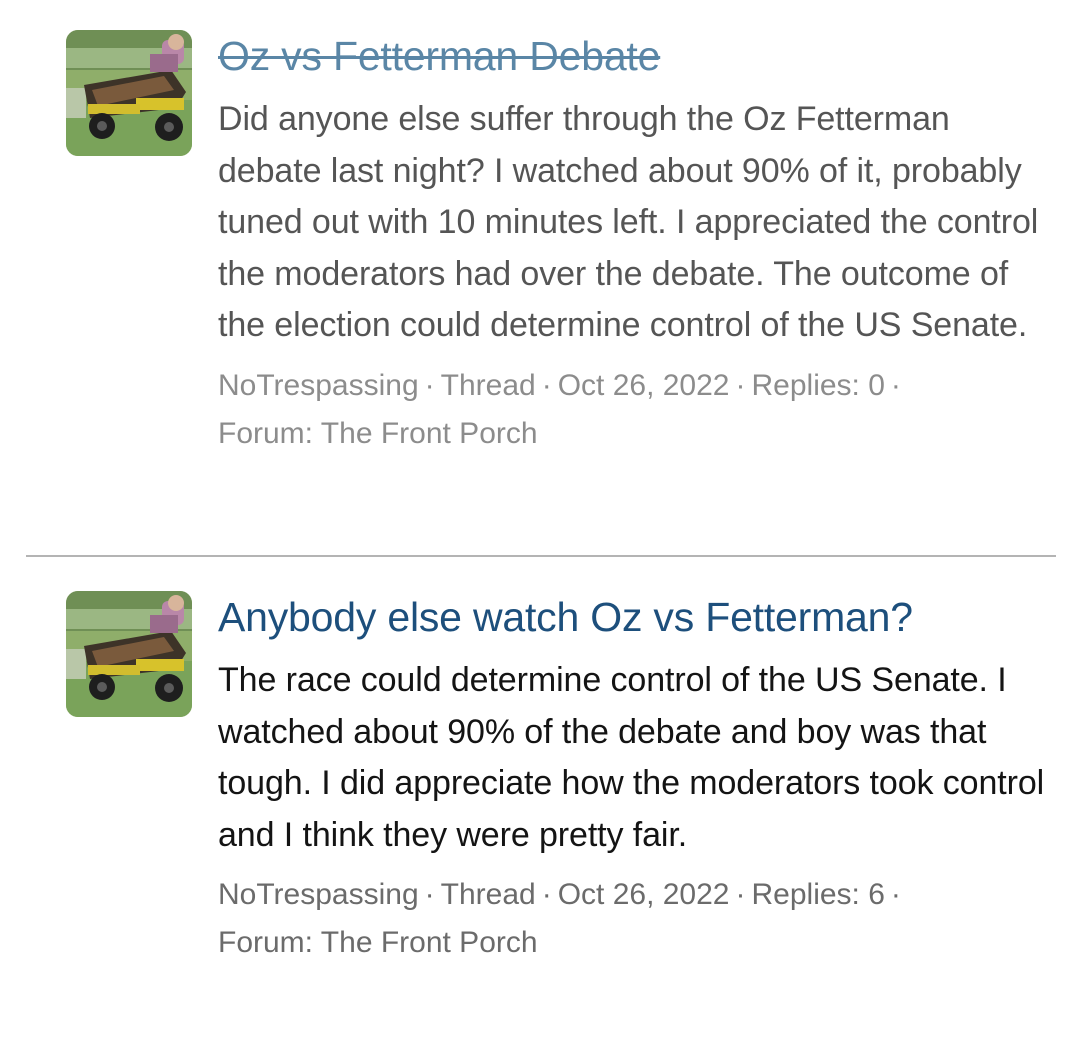 This screenshot has height=1050, width=1080. What do you see at coordinates (633, 617) in the screenshot?
I see `thread-title-link: Anybody else watch Oz vs Fetterman?` at bounding box center [633, 617].